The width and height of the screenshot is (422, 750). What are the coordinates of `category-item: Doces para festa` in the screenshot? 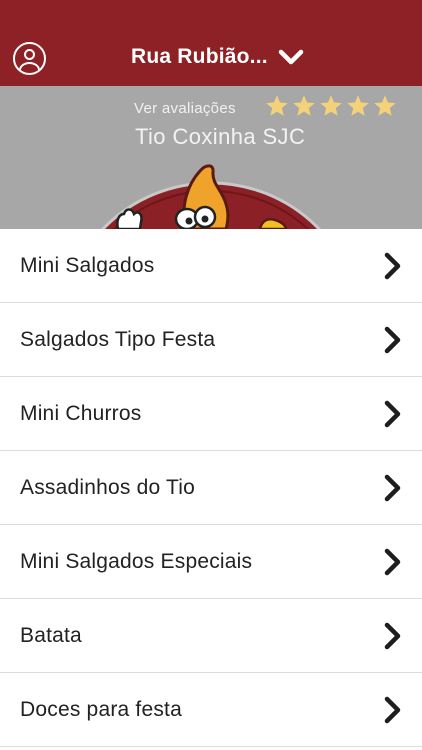 It's located at (211, 710).